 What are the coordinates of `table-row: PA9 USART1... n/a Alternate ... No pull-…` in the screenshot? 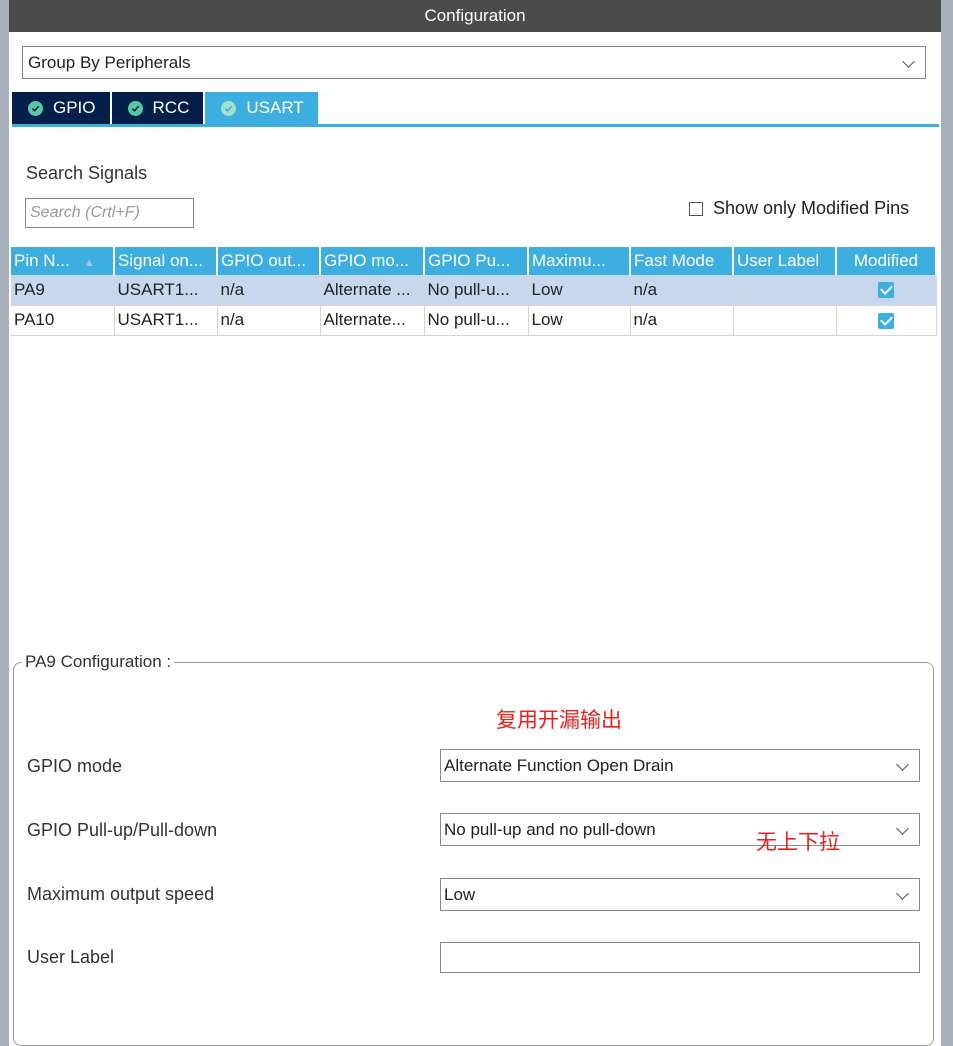 It's located at (474, 290).